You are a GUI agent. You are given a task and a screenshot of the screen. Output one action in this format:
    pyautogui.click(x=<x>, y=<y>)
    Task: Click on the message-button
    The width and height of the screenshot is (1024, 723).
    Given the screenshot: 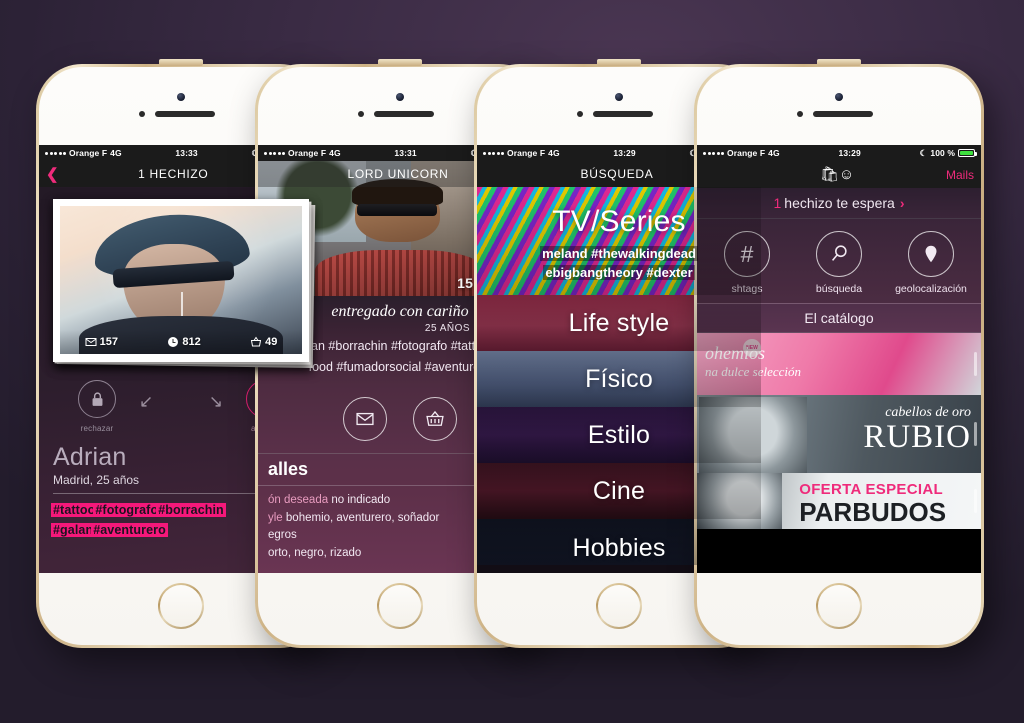 What is the action you would take?
    pyautogui.click(x=365, y=418)
    